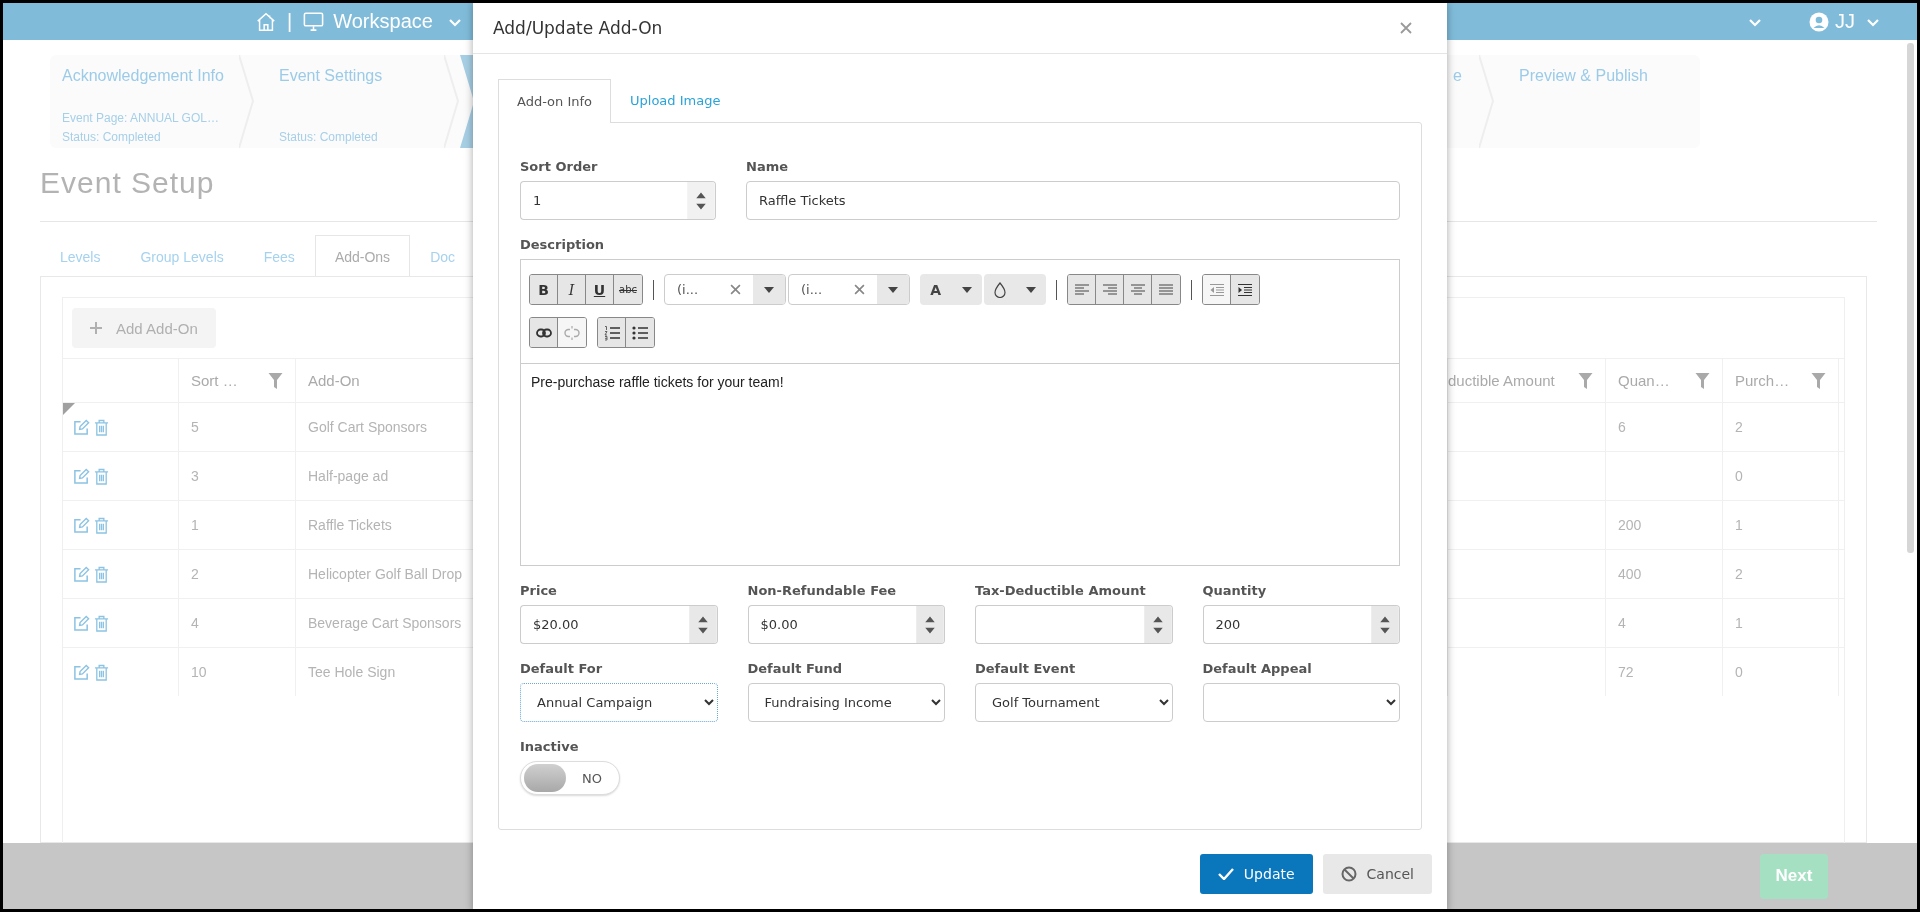 This screenshot has height=912, width=1920. What do you see at coordinates (1216, 289) in the screenshot?
I see `outdent-icon` at bounding box center [1216, 289].